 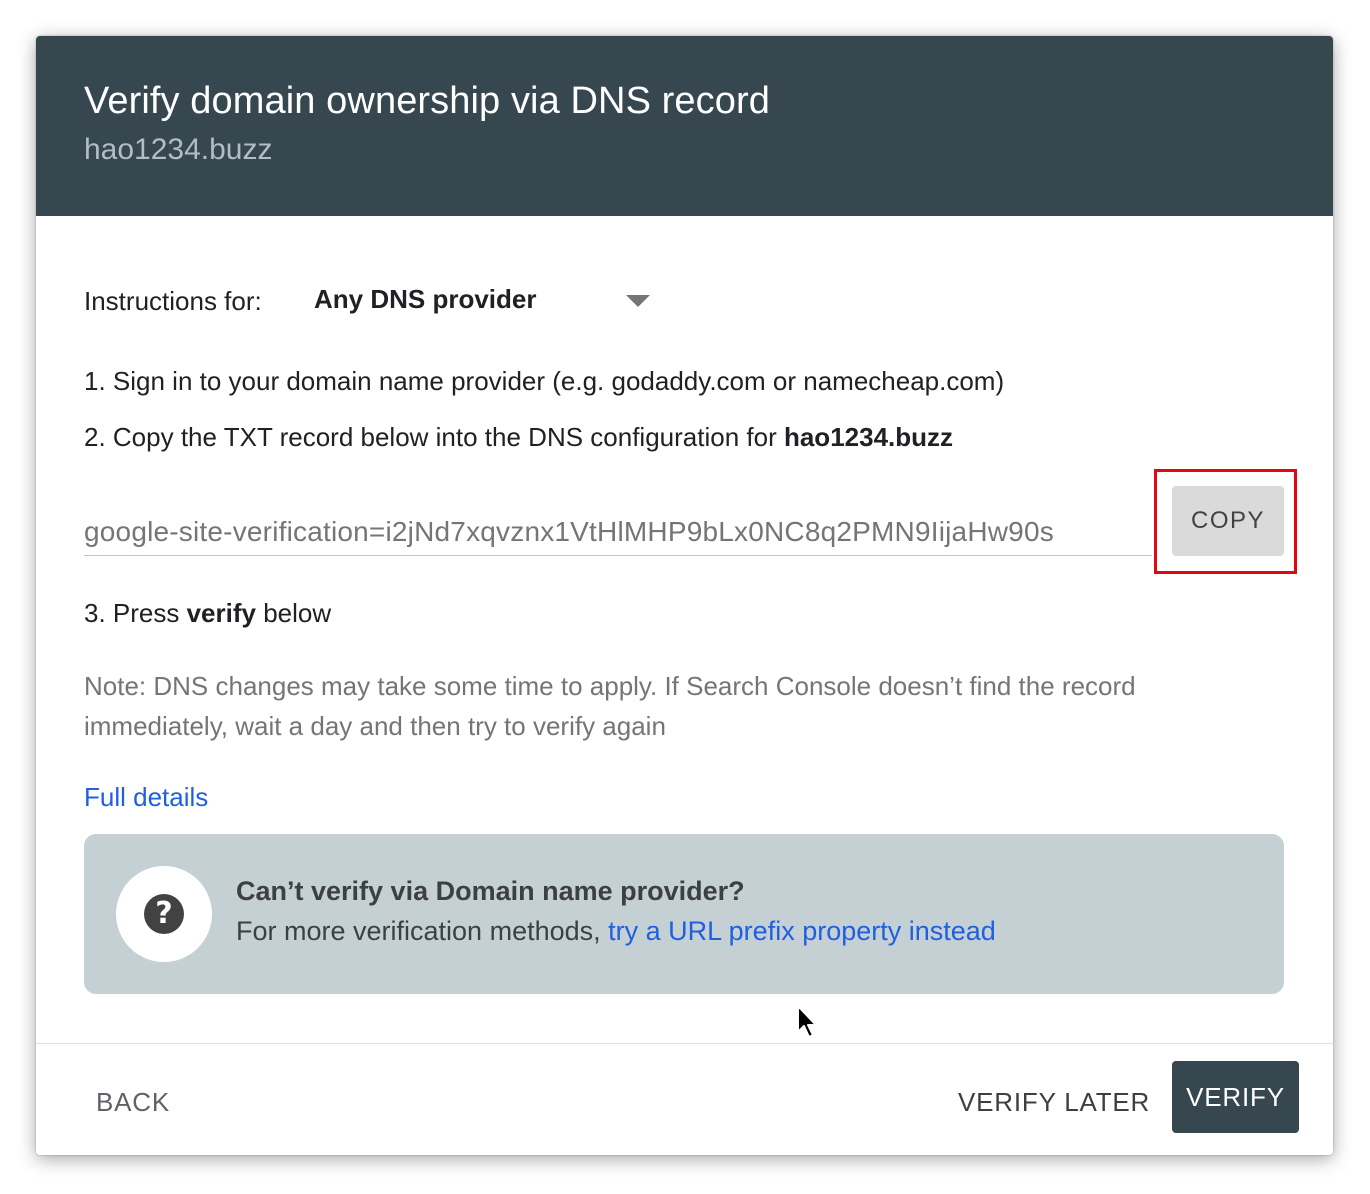 What do you see at coordinates (173, 301) in the screenshot?
I see `instructions-label: Instructions for:` at bounding box center [173, 301].